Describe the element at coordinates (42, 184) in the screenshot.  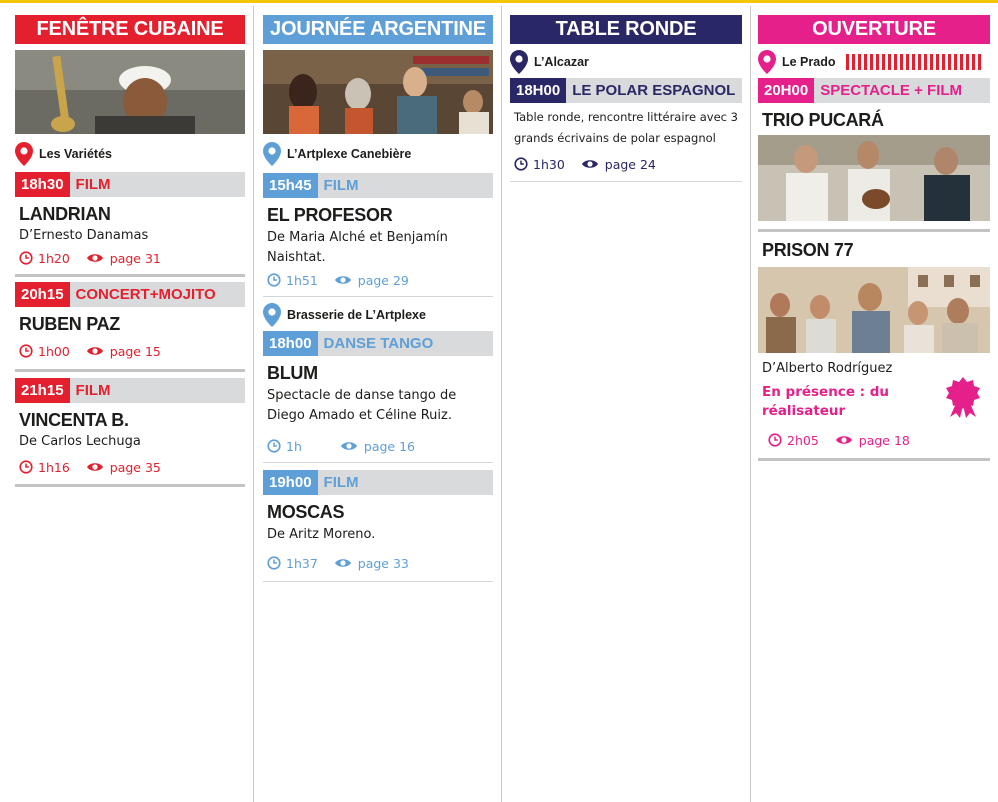
I see `event-time: 18h30` at that location.